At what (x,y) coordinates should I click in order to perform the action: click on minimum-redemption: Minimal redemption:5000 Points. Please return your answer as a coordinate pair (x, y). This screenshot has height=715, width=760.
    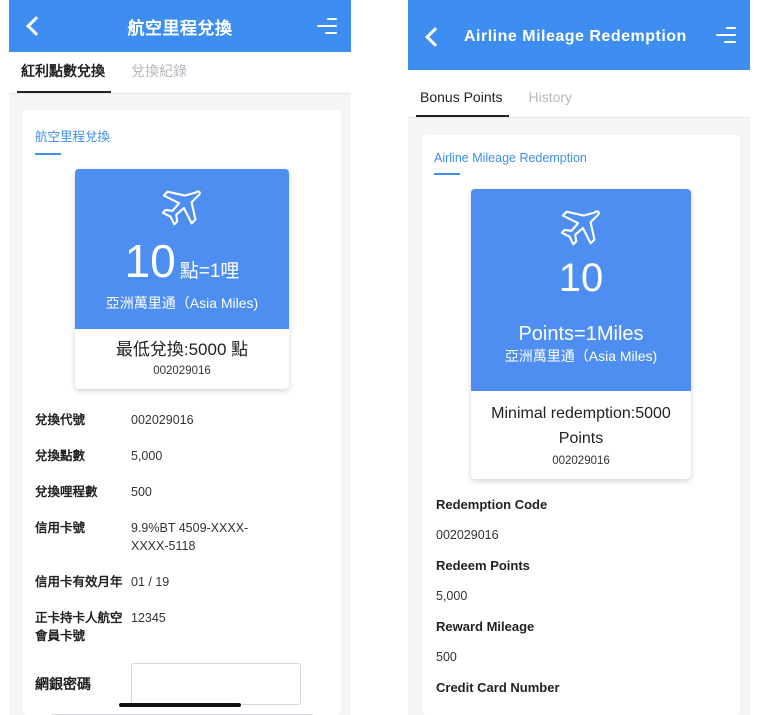
    Looking at the image, I should click on (581, 426).